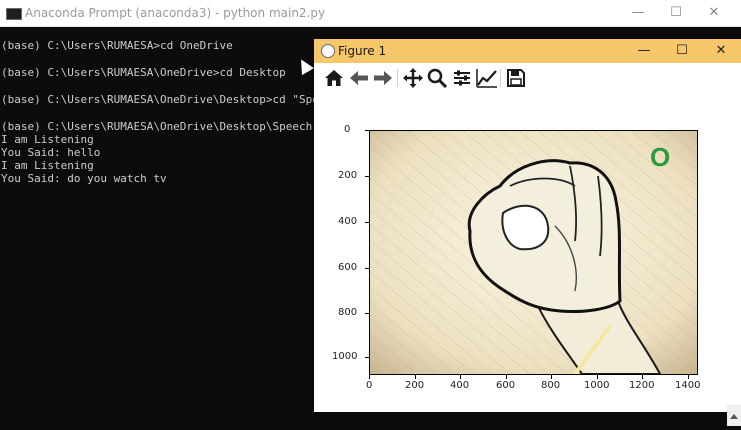 This screenshot has width=741, height=430. What do you see at coordinates (117, 45) in the screenshot?
I see `console-line: (base) C:\Users\RUMAESA>cd OneDrive` at bounding box center [117, 45].